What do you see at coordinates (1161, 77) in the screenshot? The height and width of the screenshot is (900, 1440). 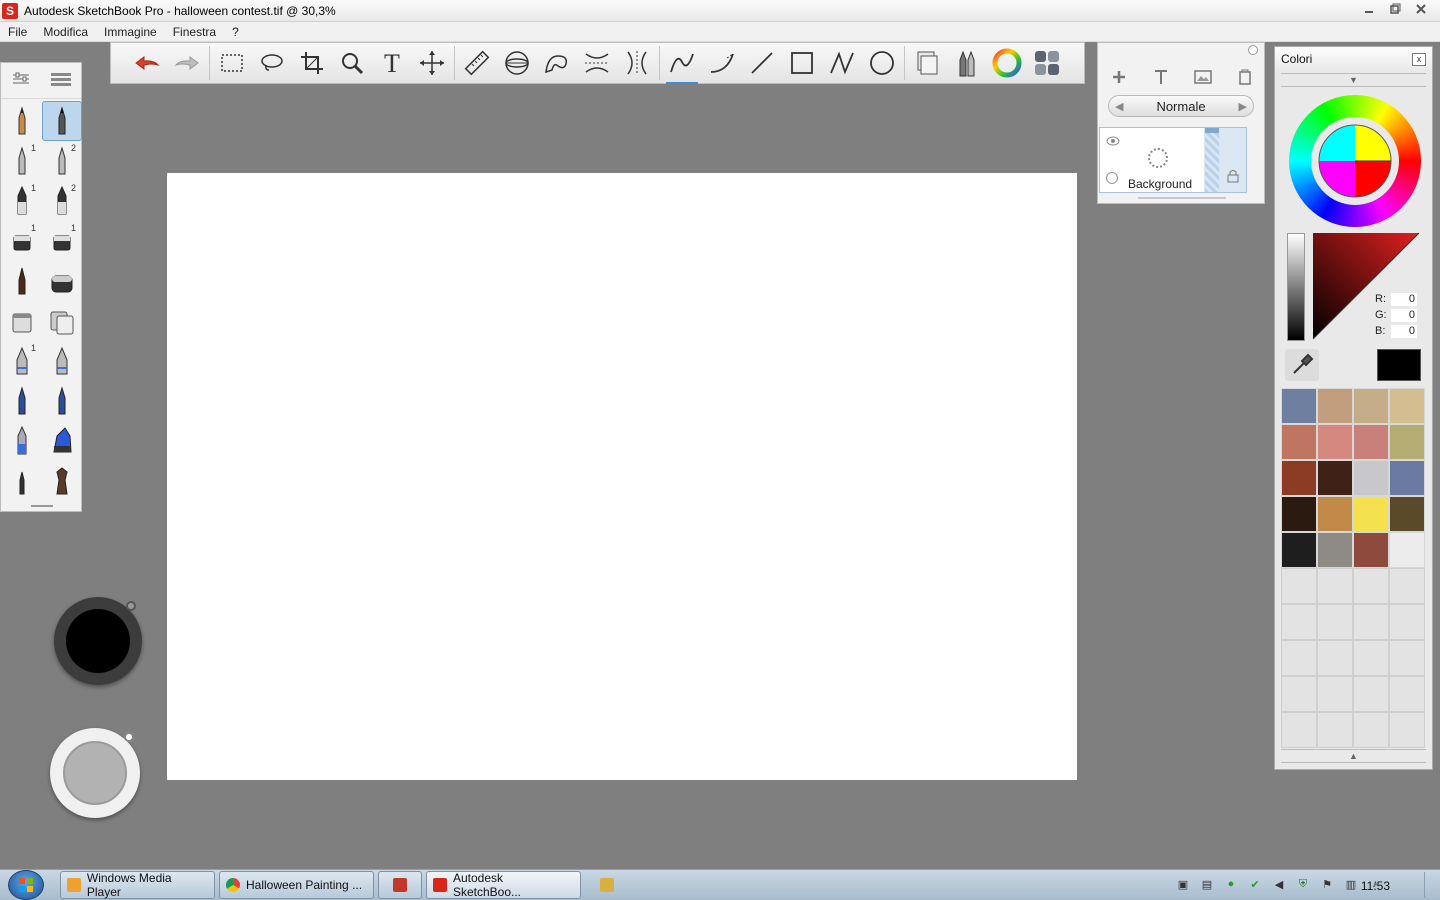 I see `add-text-layer-button` at bounding box center [1161, 77].